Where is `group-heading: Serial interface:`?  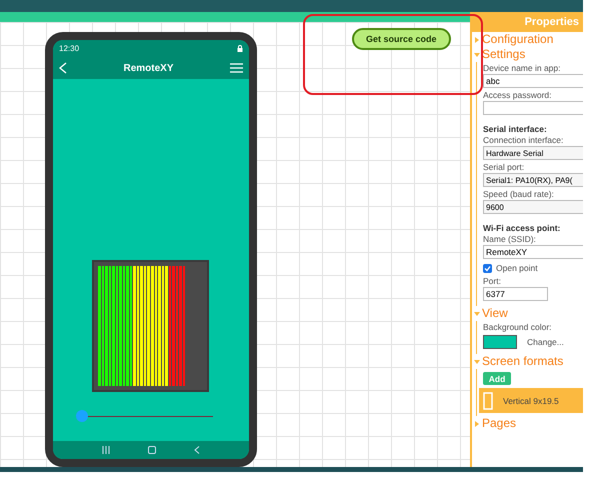
group-heading: Serial interface: is located at coordinates (515, 129).